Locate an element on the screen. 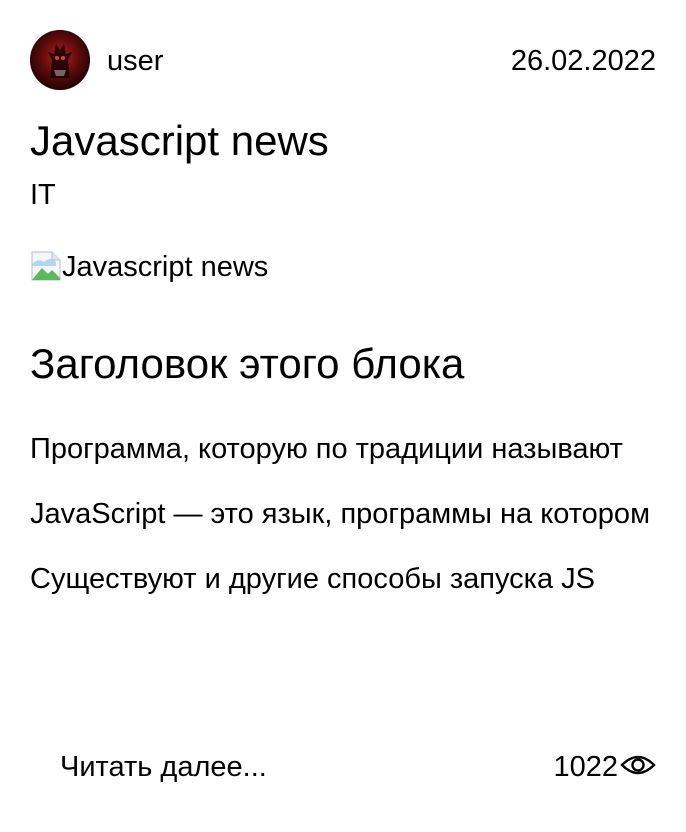 This screenshot has width=686, height=832. views-count: 1022 is located at coordinates (585, 767).